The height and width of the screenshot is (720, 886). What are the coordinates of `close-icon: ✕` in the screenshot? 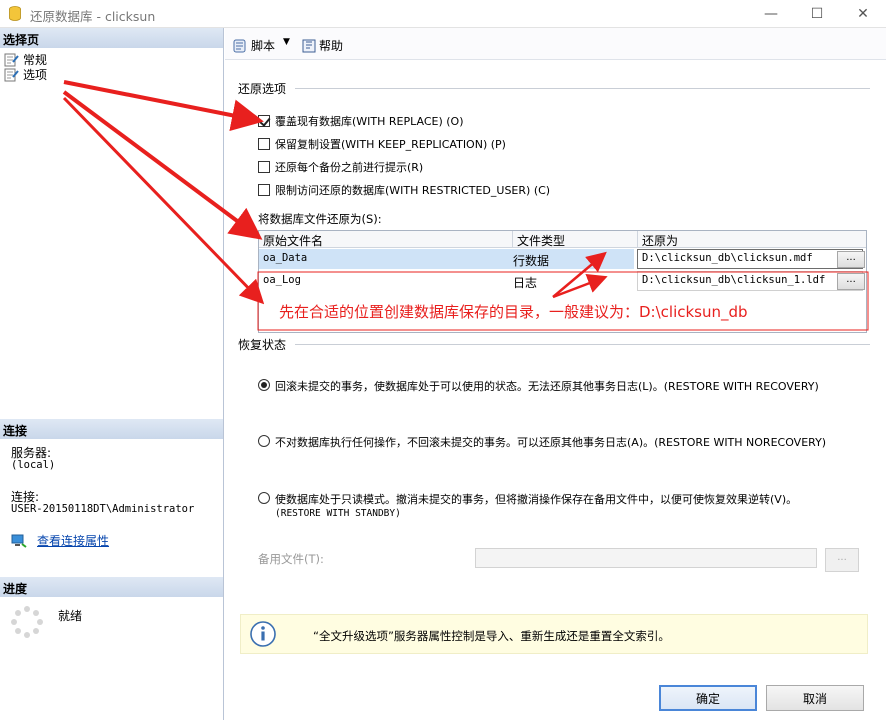 It's located at (863, 14).